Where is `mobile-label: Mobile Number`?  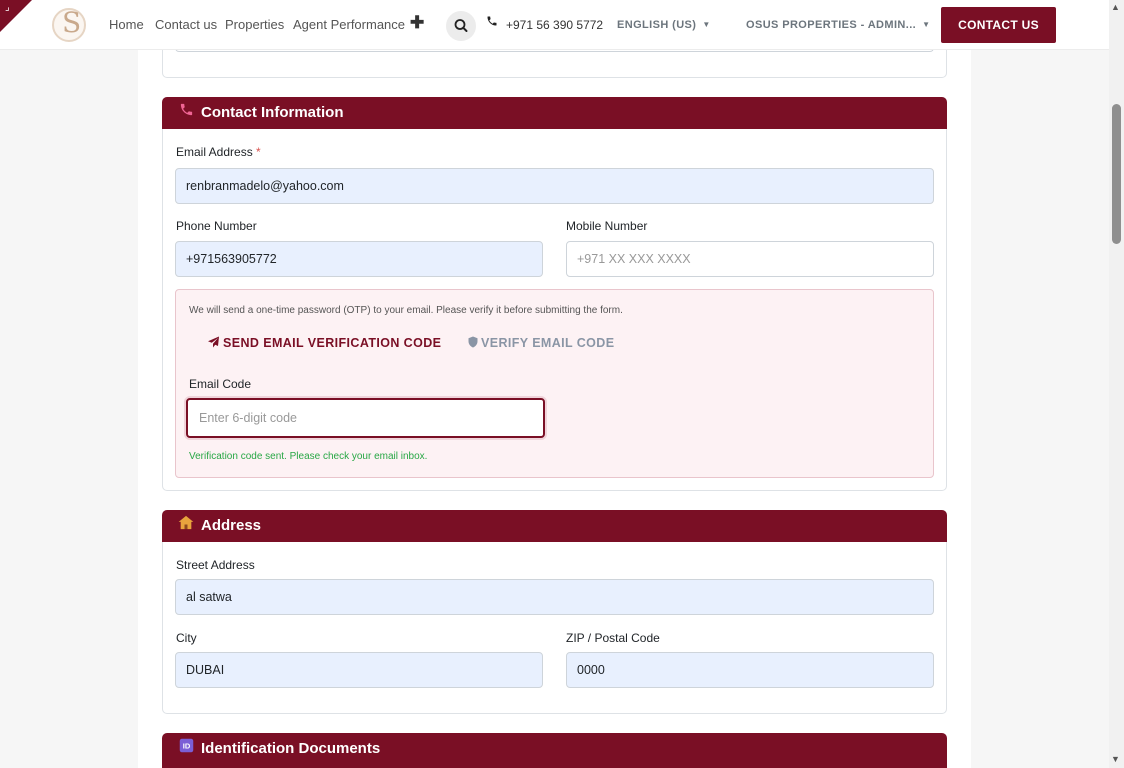
mobile-label: Mobile Number is located at coordinates (607, 226).